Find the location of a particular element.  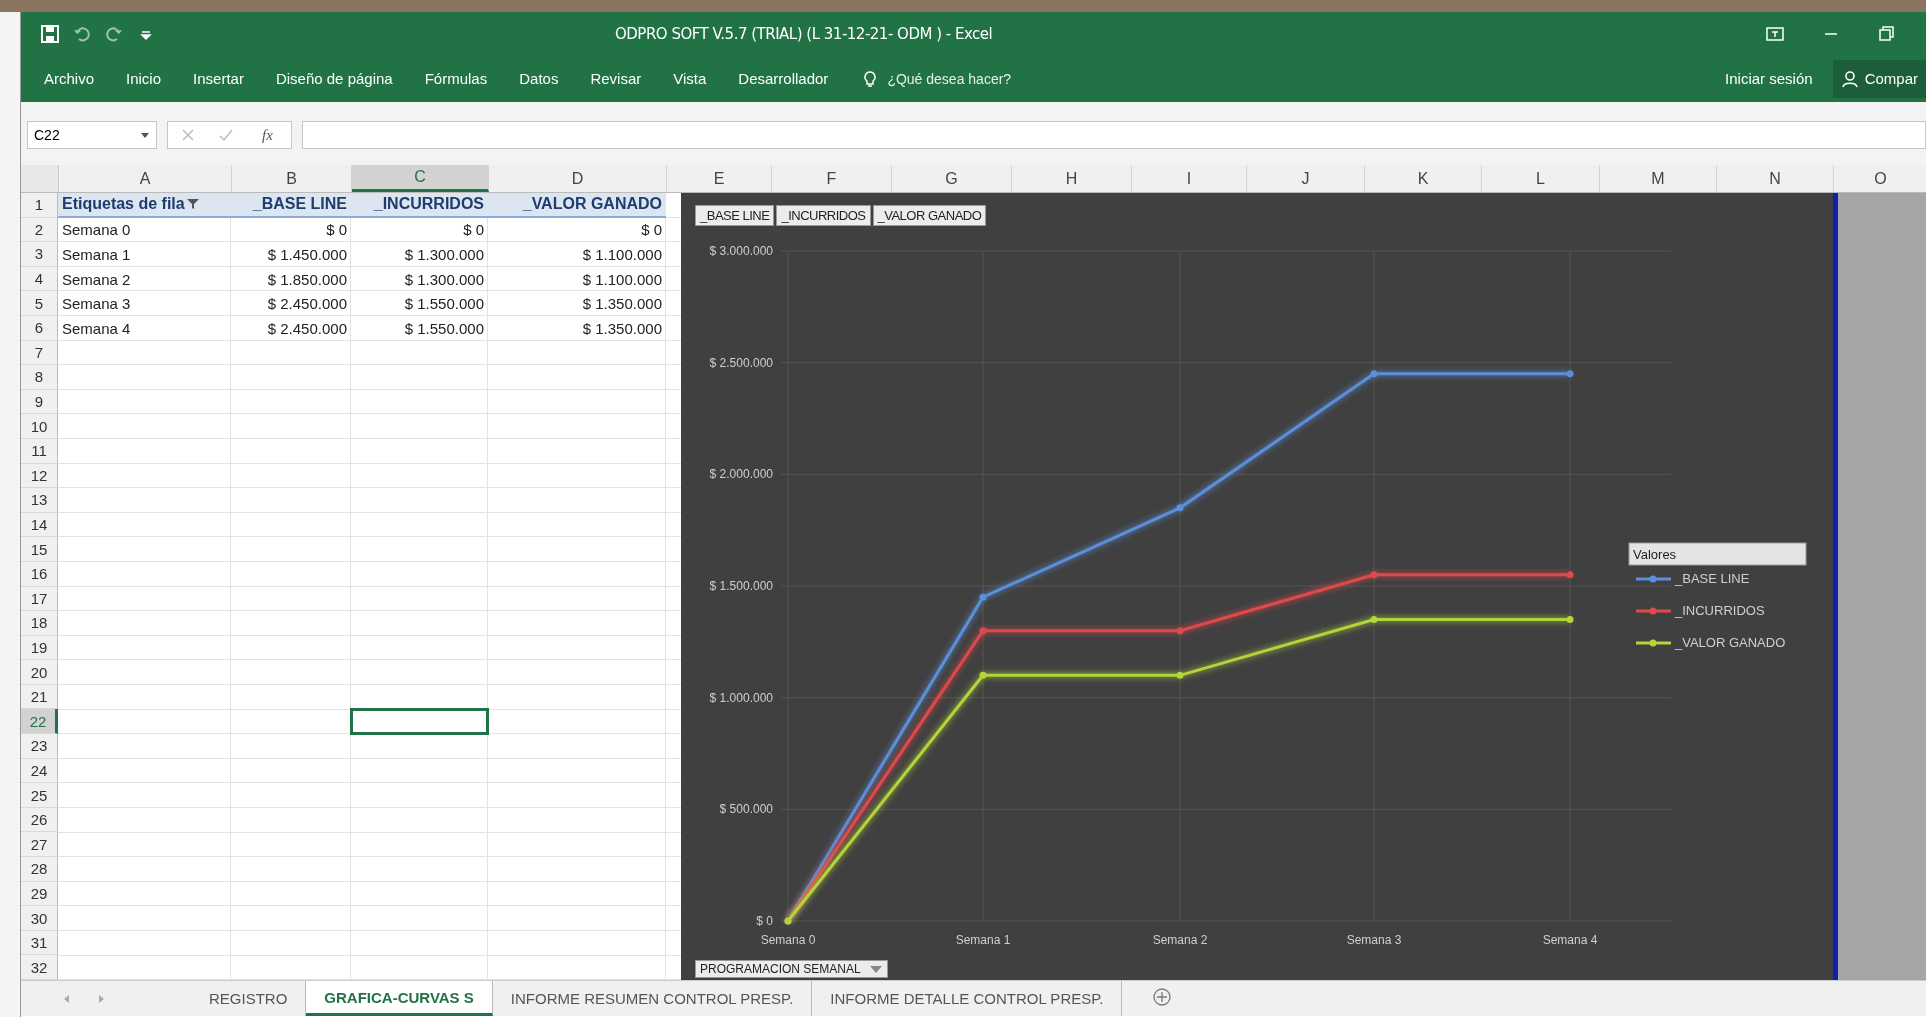

sheet-tab: INFORME RESUMEN CONTROL PRESP. is located at coordinates (652, 998).